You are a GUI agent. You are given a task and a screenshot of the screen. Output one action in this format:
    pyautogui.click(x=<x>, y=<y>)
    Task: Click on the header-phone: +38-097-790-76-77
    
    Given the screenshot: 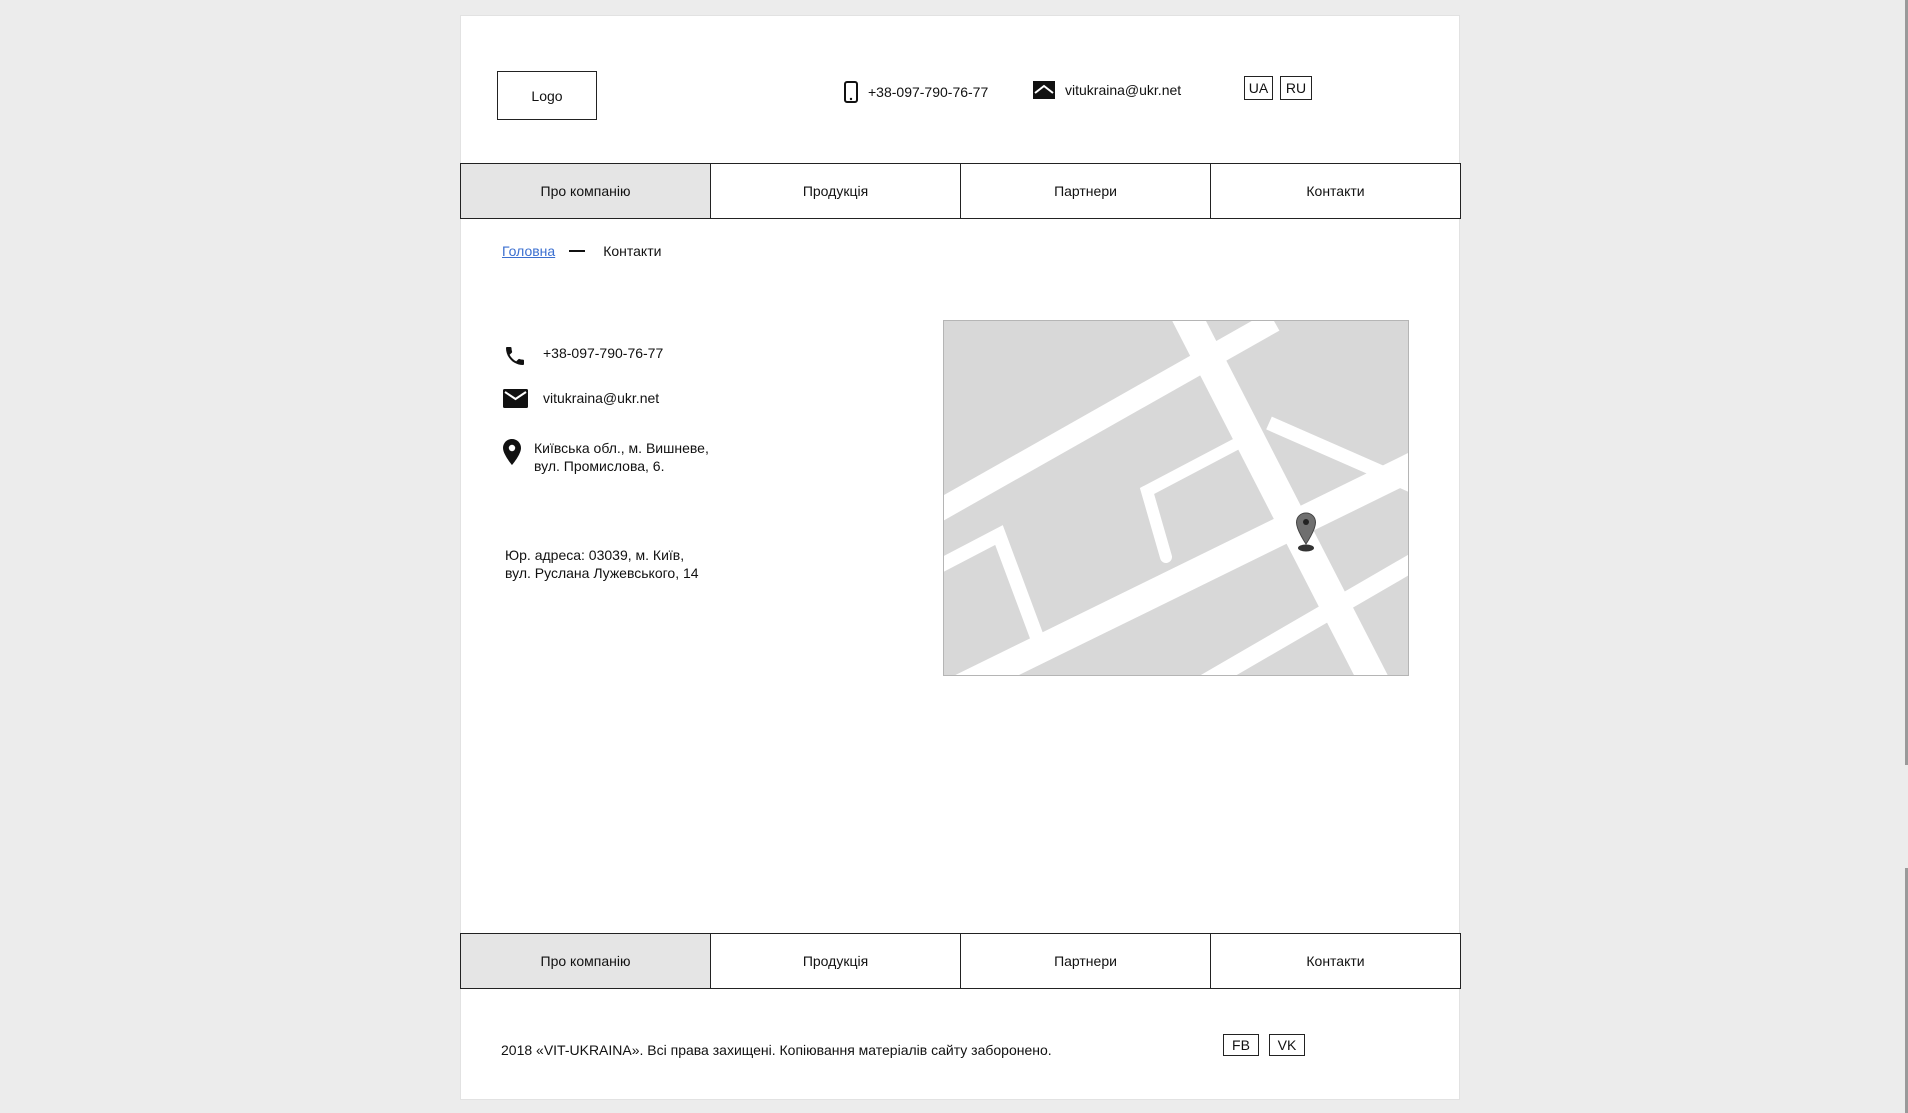 What is the action you would take?
    pyautogui.click(x=916, y=92)
    